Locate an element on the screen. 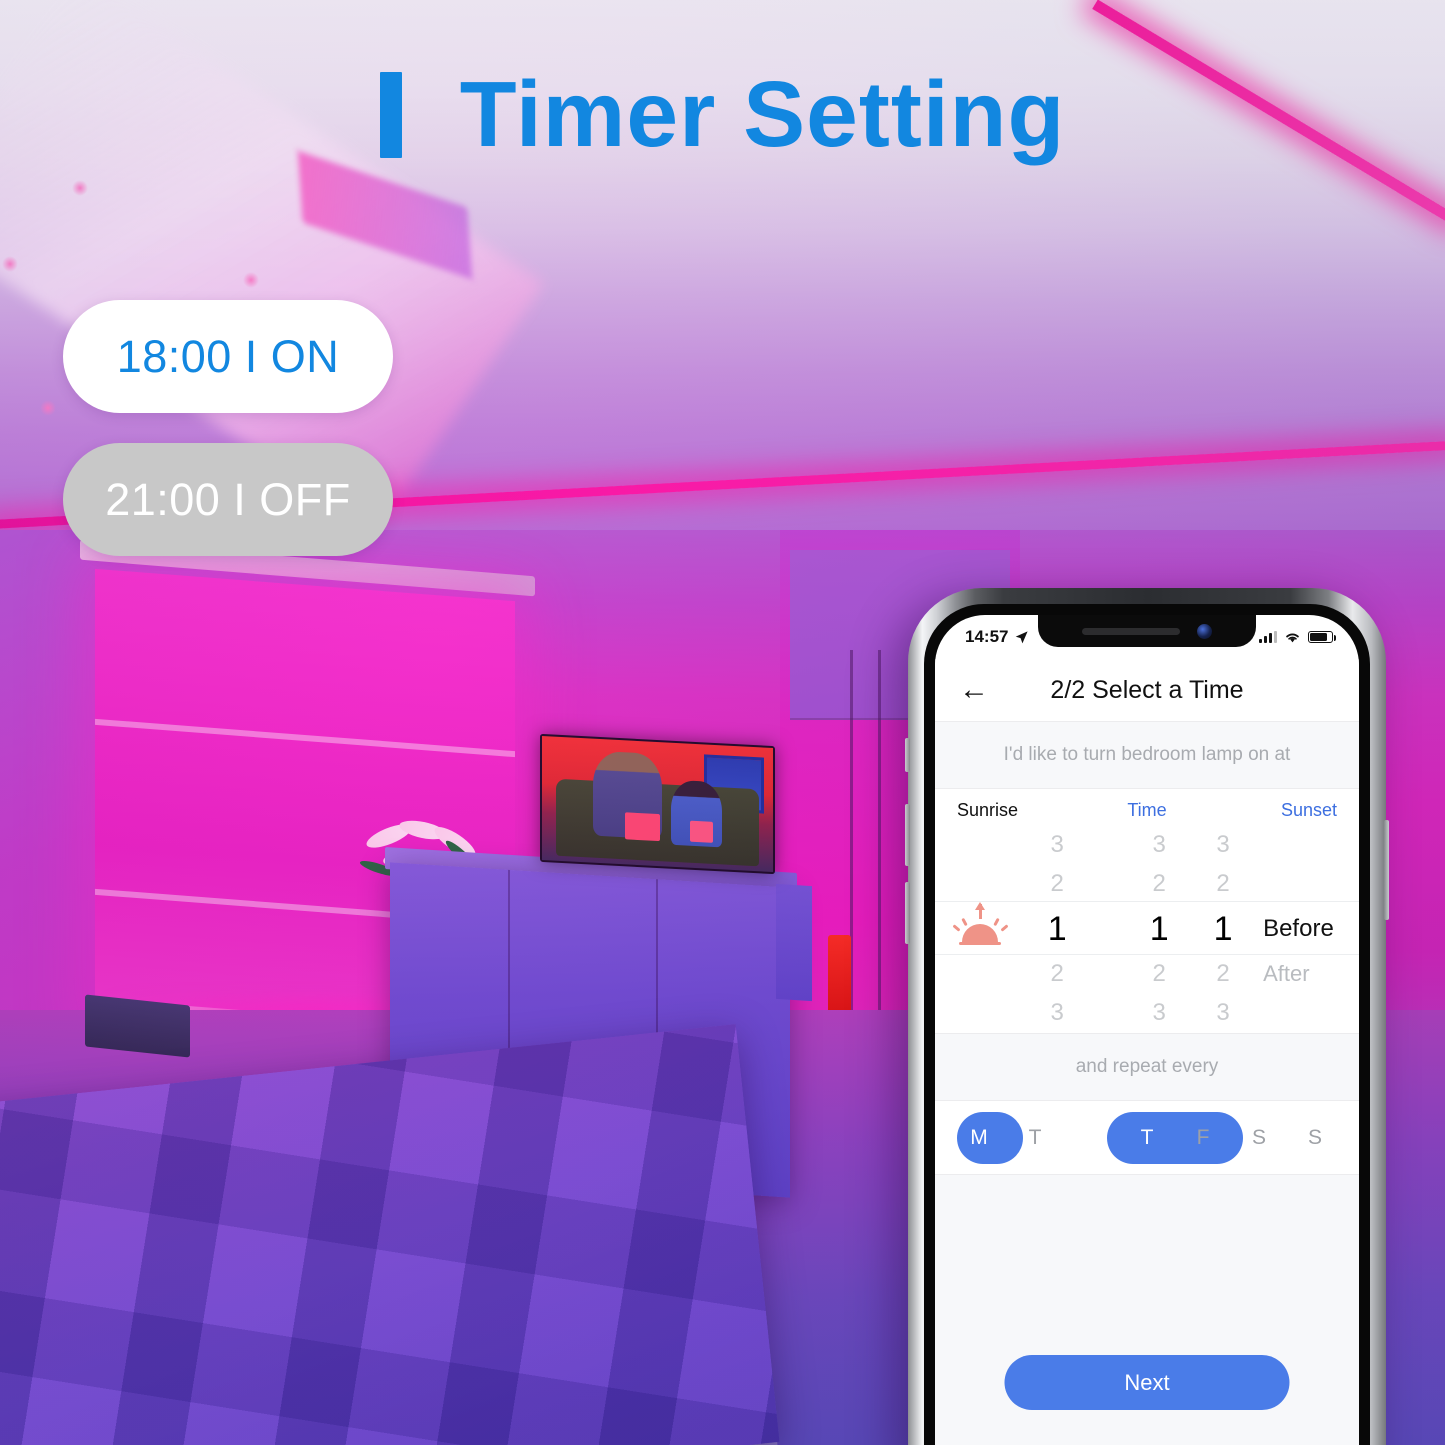  picker-column-hours: 3 2 1 2 3 is located at coordinates (1057, 929).